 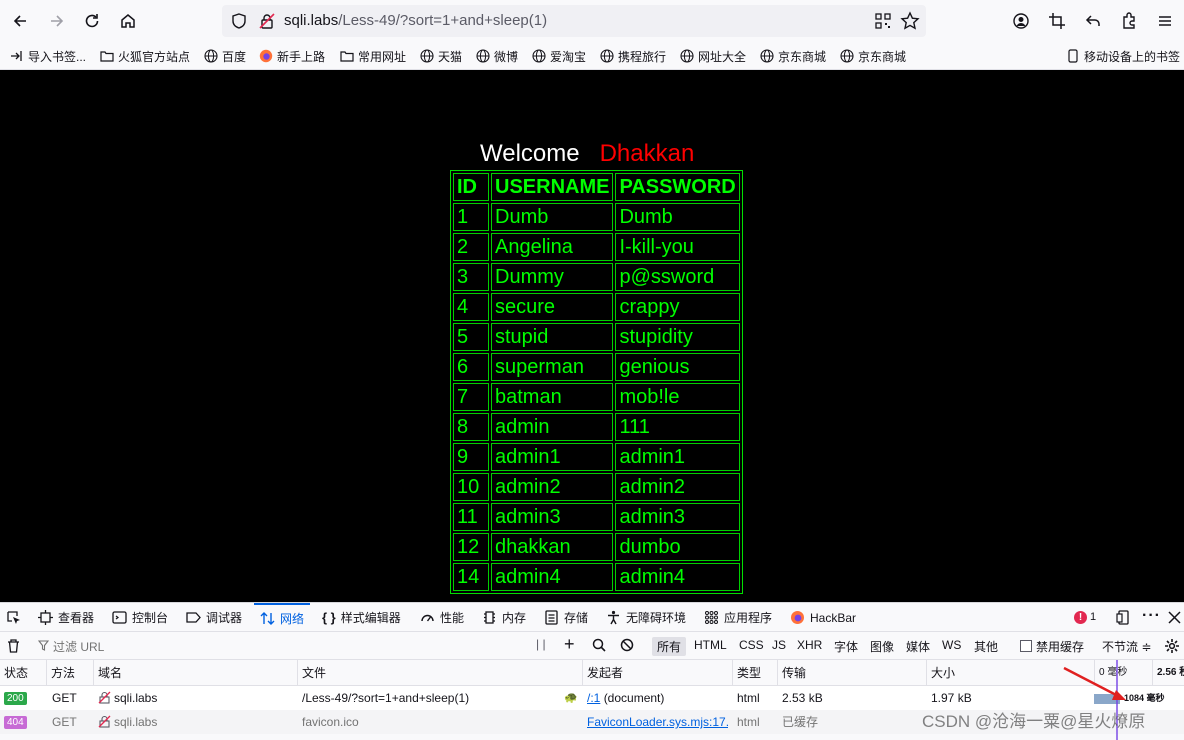 What do you see at coordinates (566, 617) in the screenshot?
I see `tab-storage: 存储` at bounding box center [566, 617].